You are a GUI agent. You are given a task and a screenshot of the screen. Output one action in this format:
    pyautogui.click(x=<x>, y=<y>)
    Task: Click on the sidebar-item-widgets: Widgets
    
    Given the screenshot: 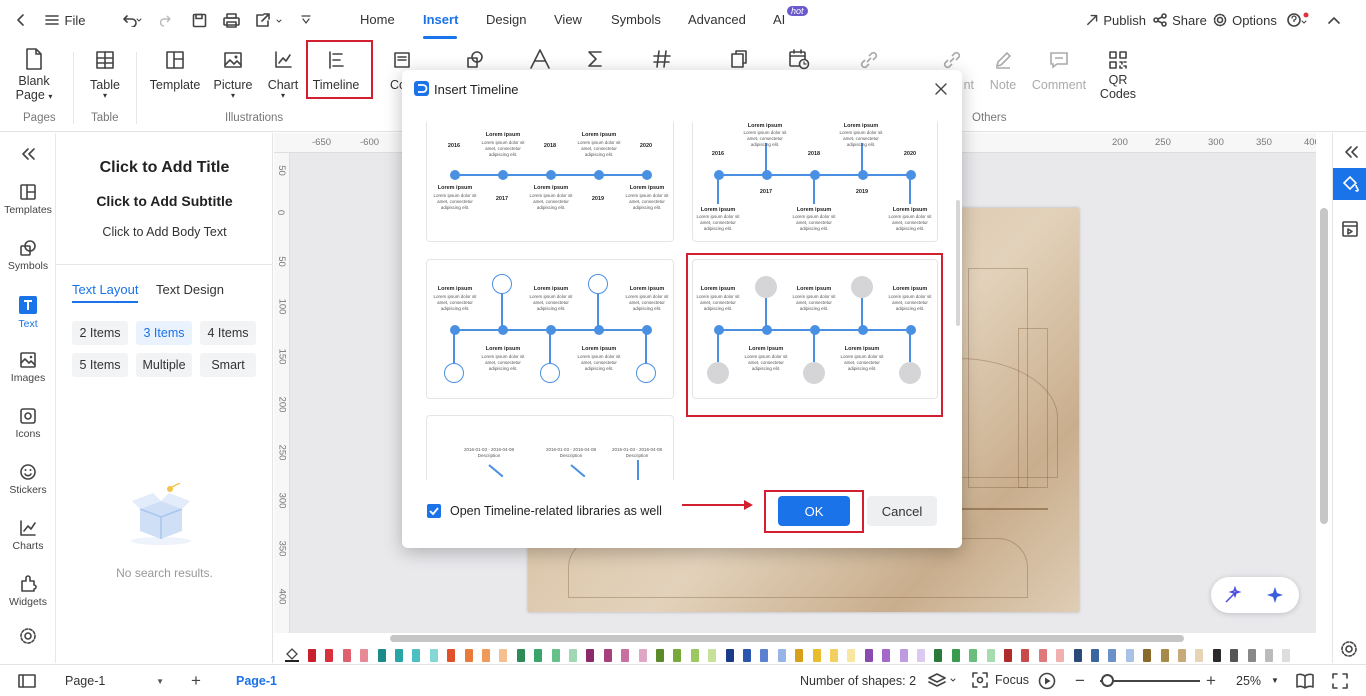 What is the action you would take?
    pyautogui.click(x=28, y=591)
    